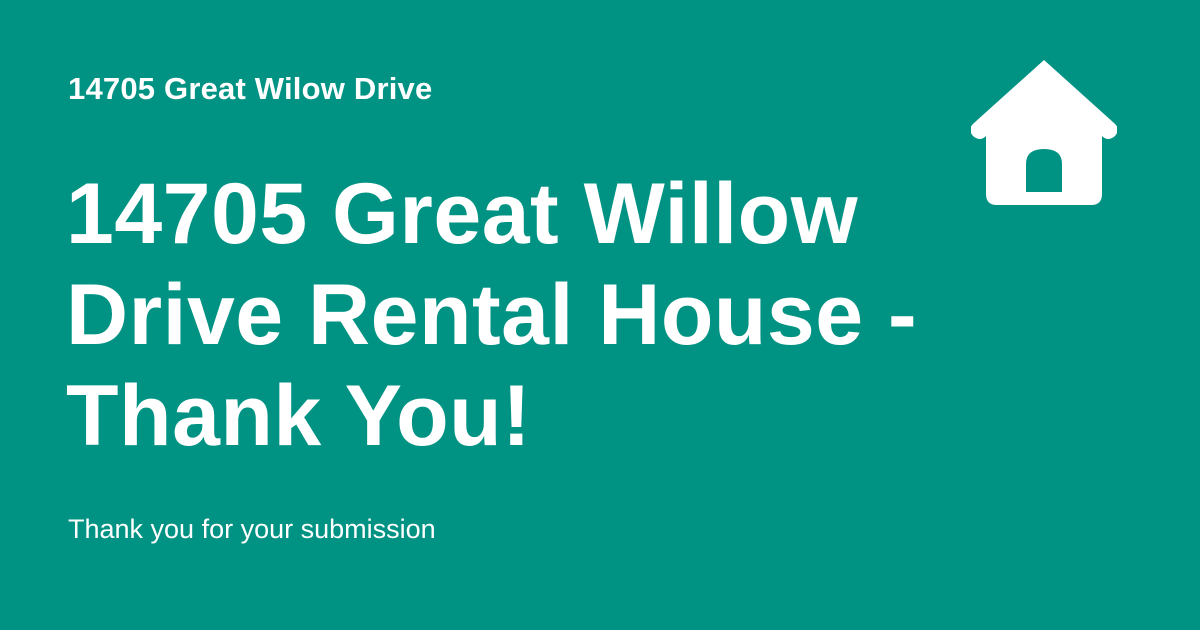  I want to click on house-icon, so click(1044, 132).